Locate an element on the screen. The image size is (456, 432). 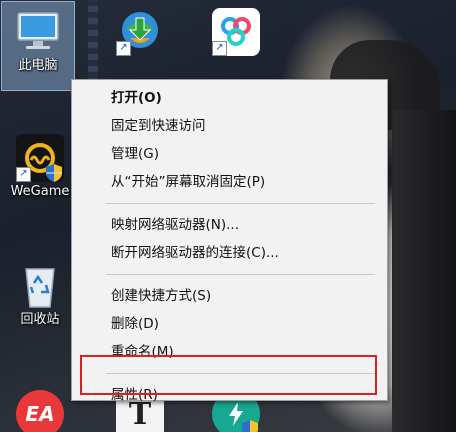
wegame-icon: ↗ is located at coordinates (40, 158).